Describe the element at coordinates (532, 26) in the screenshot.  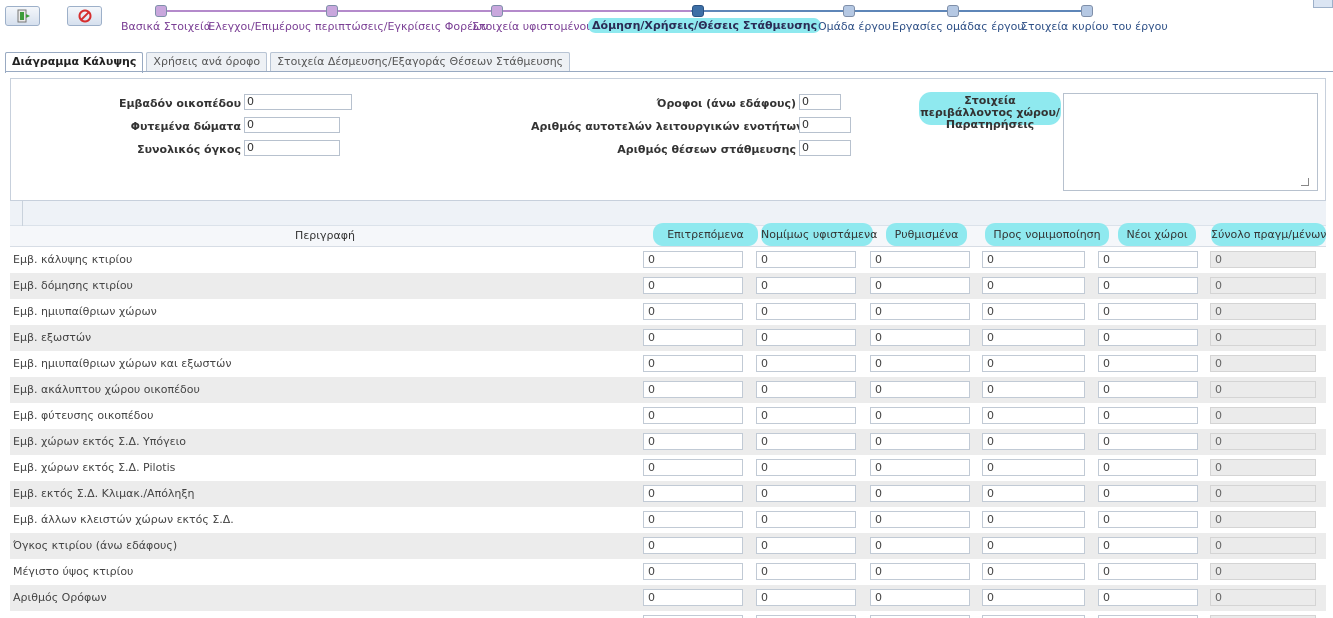
I see `wizard-step-existing: Στοιχεία υφιστομένου` at that location.